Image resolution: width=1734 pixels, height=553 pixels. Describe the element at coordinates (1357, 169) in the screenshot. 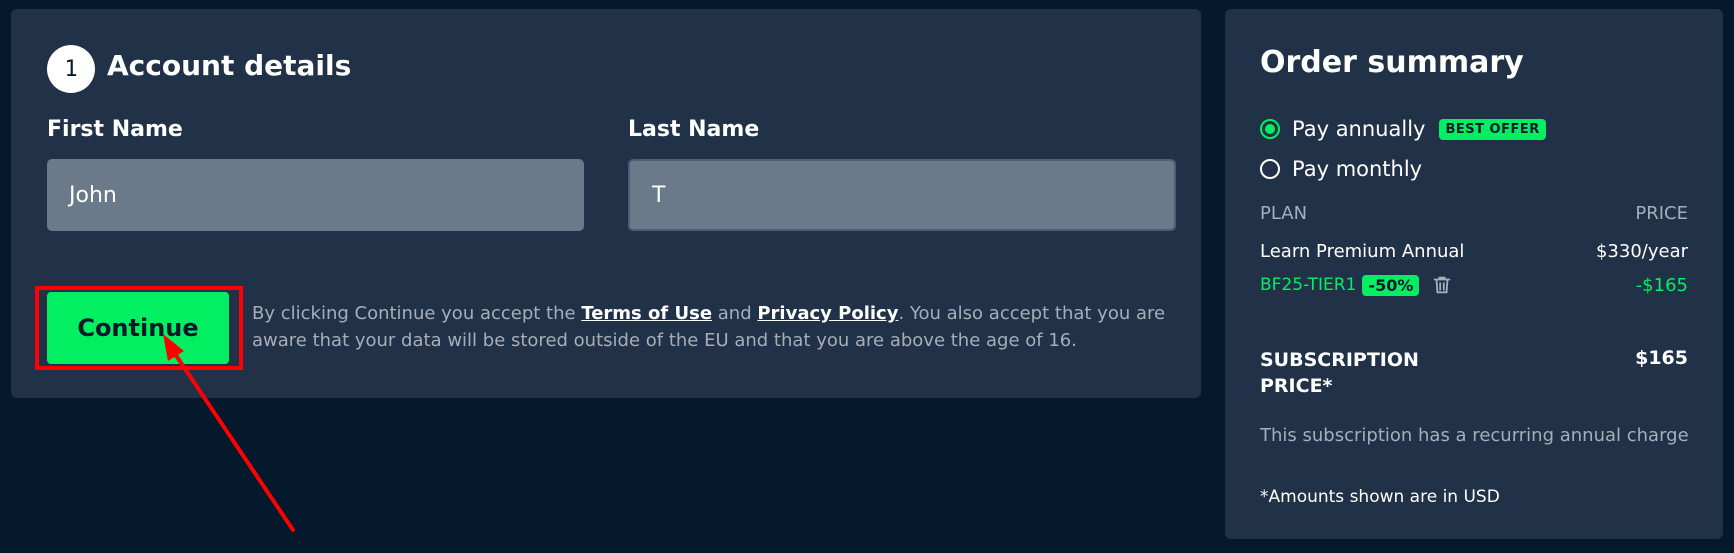

I see `pay-monthly-label: Pay monthly` at that location.